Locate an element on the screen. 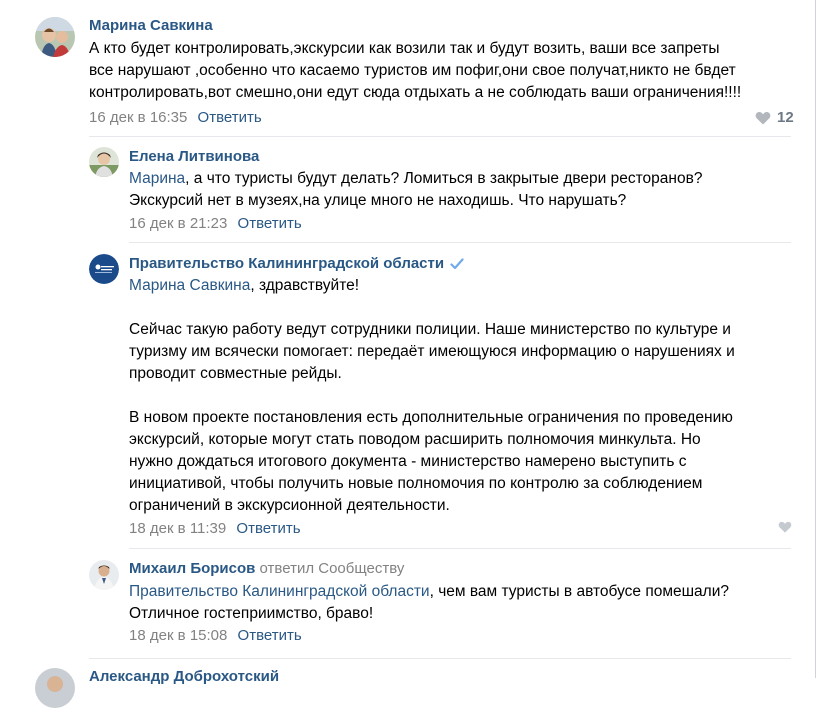  comment-meta: 18 дек в 15:08 Ответить is located at coordinates (215, 635).